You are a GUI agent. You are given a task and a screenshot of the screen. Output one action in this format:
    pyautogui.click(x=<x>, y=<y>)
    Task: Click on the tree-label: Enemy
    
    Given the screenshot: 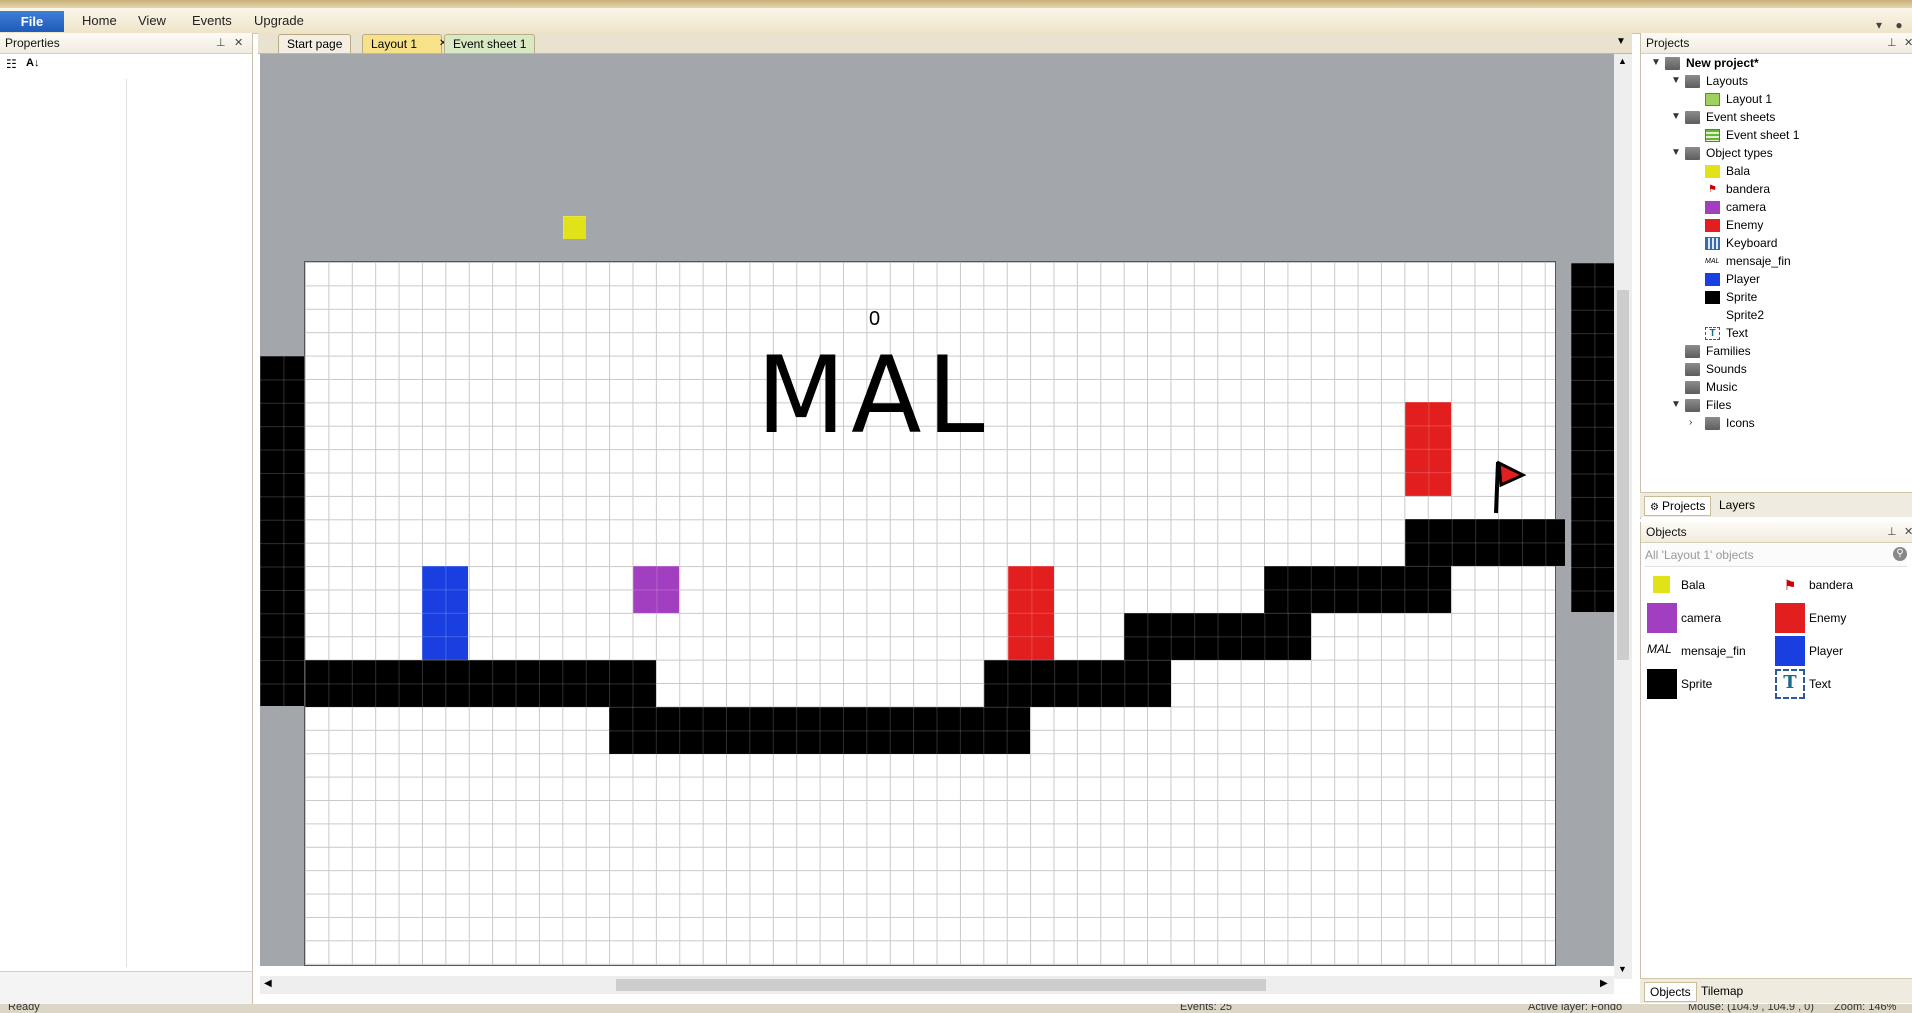 What is the action you would take?
    pyautogui.click(x=1745, y=225)
    